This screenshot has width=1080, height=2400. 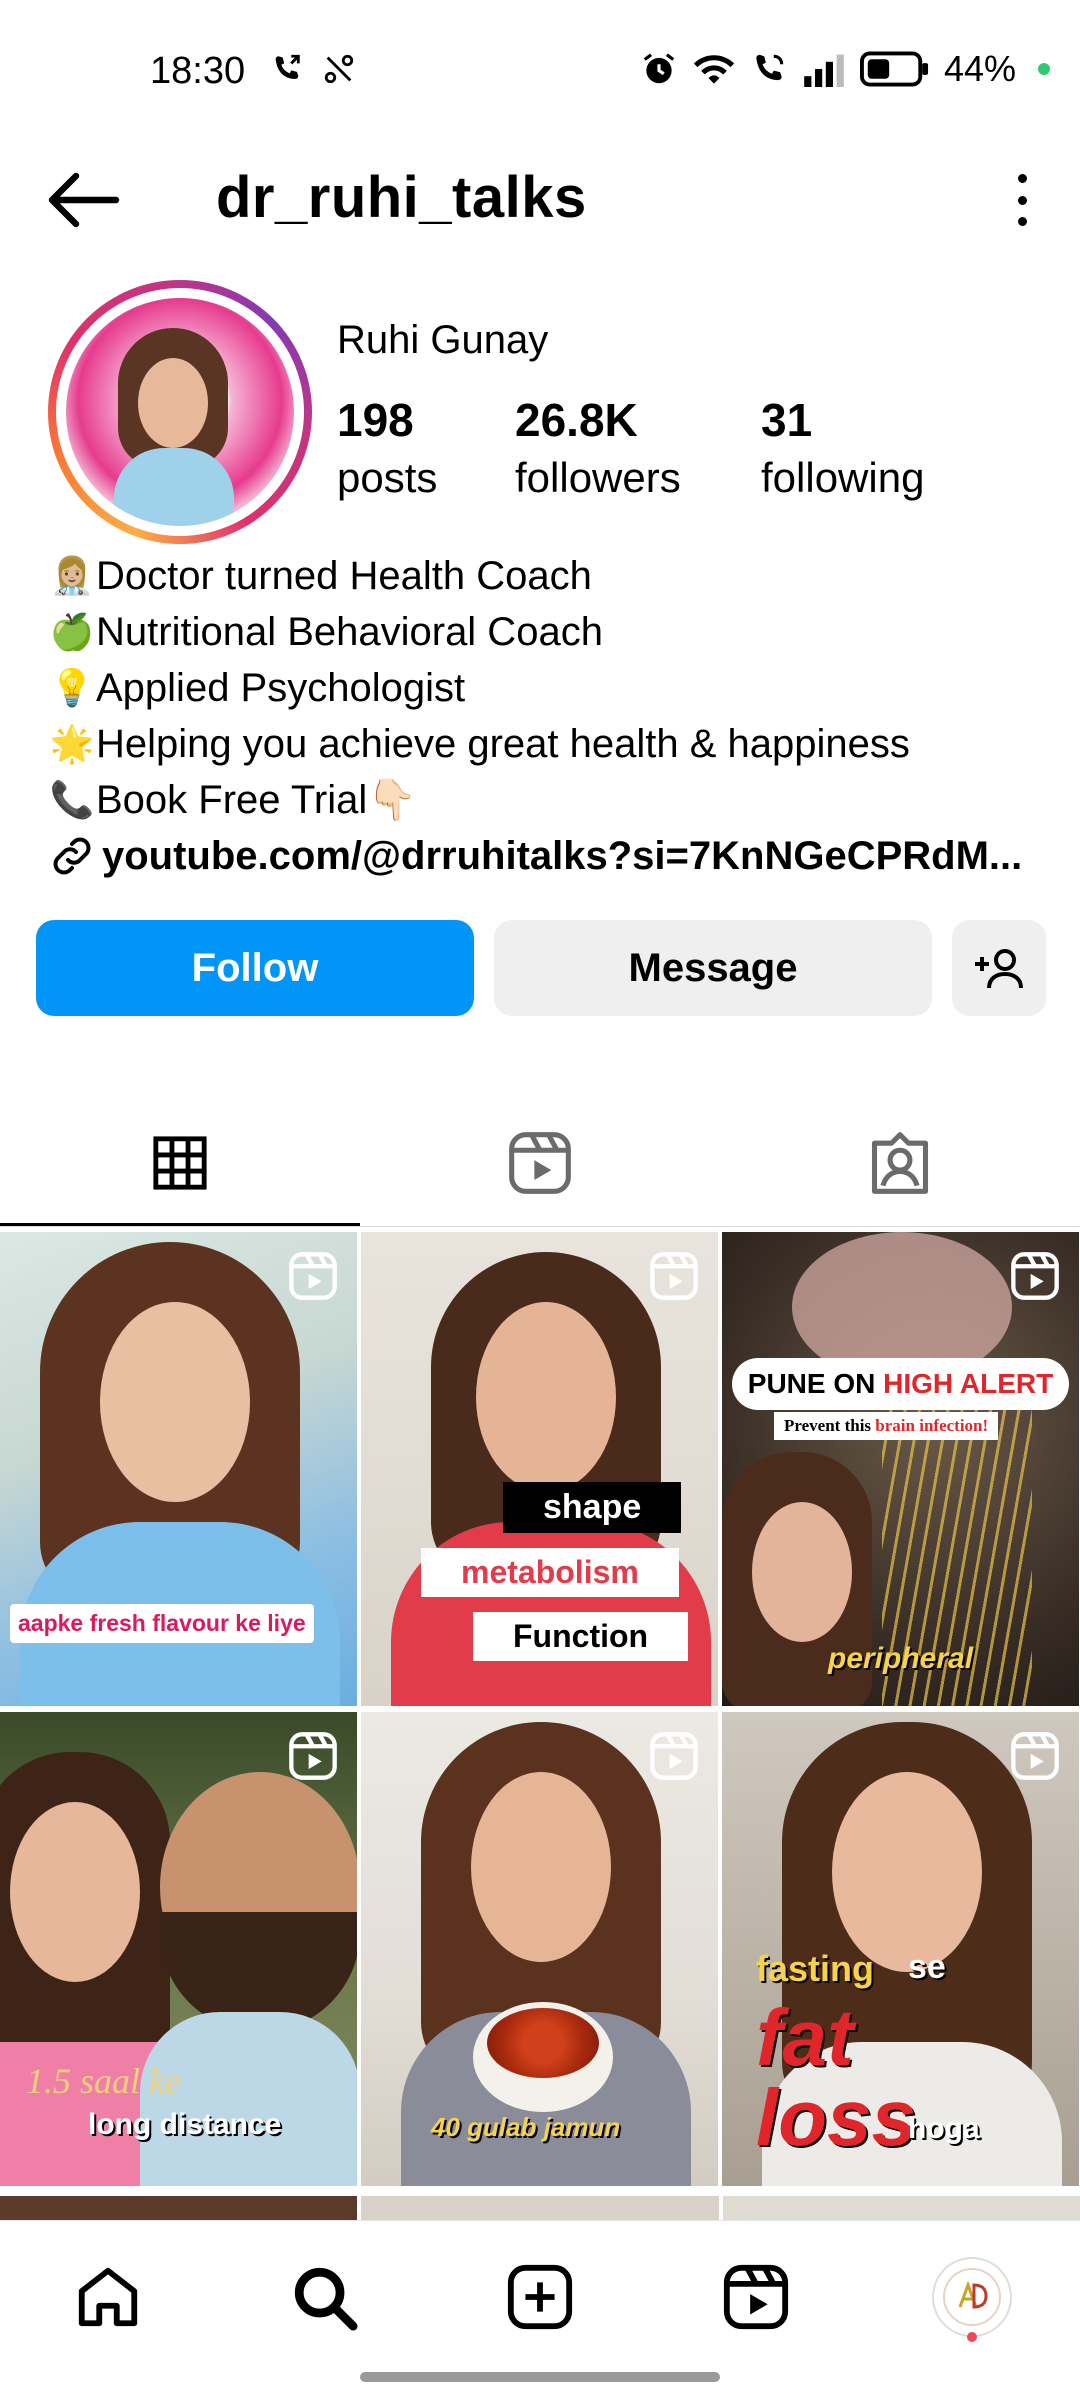 I want to click on post-caption: fasting, so click(x=815, y=1968).